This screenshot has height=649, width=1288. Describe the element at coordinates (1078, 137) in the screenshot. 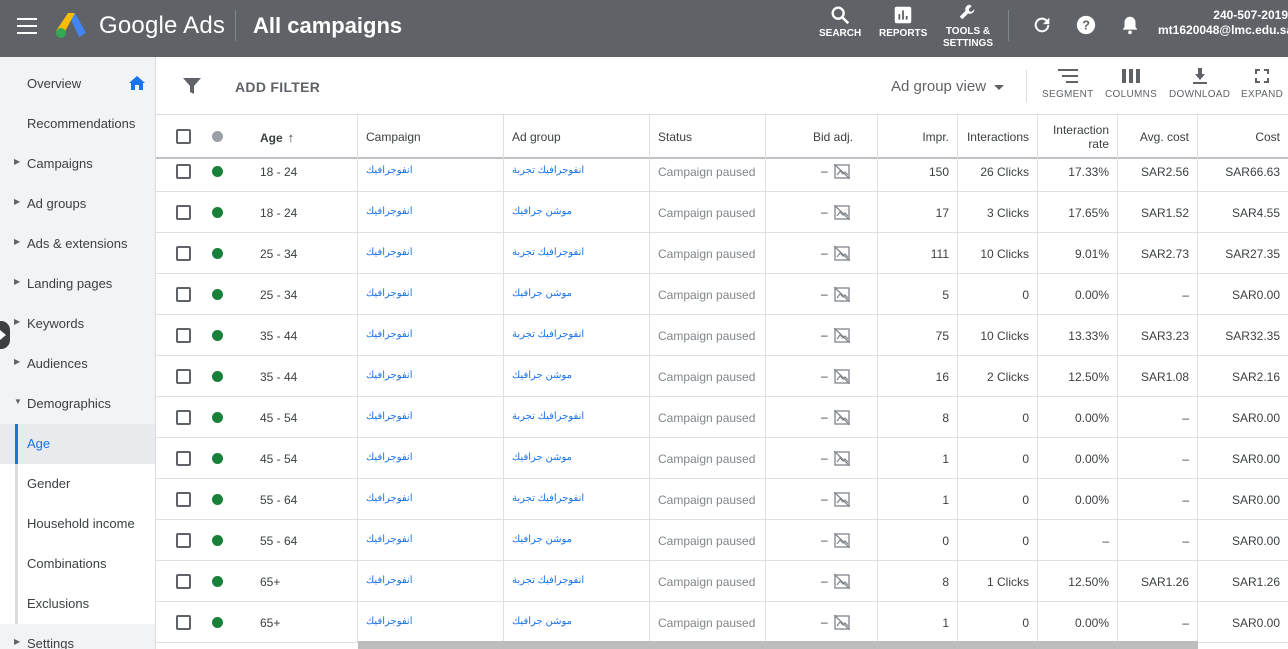

I see `header-interaction-rate: Interaction rate` at that location.